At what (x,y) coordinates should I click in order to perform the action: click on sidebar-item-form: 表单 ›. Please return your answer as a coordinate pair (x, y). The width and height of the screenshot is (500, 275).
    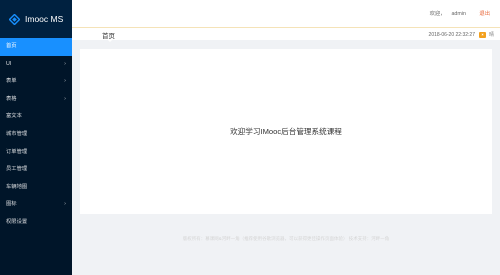
    Looking at the image, I should click on (36, 82).